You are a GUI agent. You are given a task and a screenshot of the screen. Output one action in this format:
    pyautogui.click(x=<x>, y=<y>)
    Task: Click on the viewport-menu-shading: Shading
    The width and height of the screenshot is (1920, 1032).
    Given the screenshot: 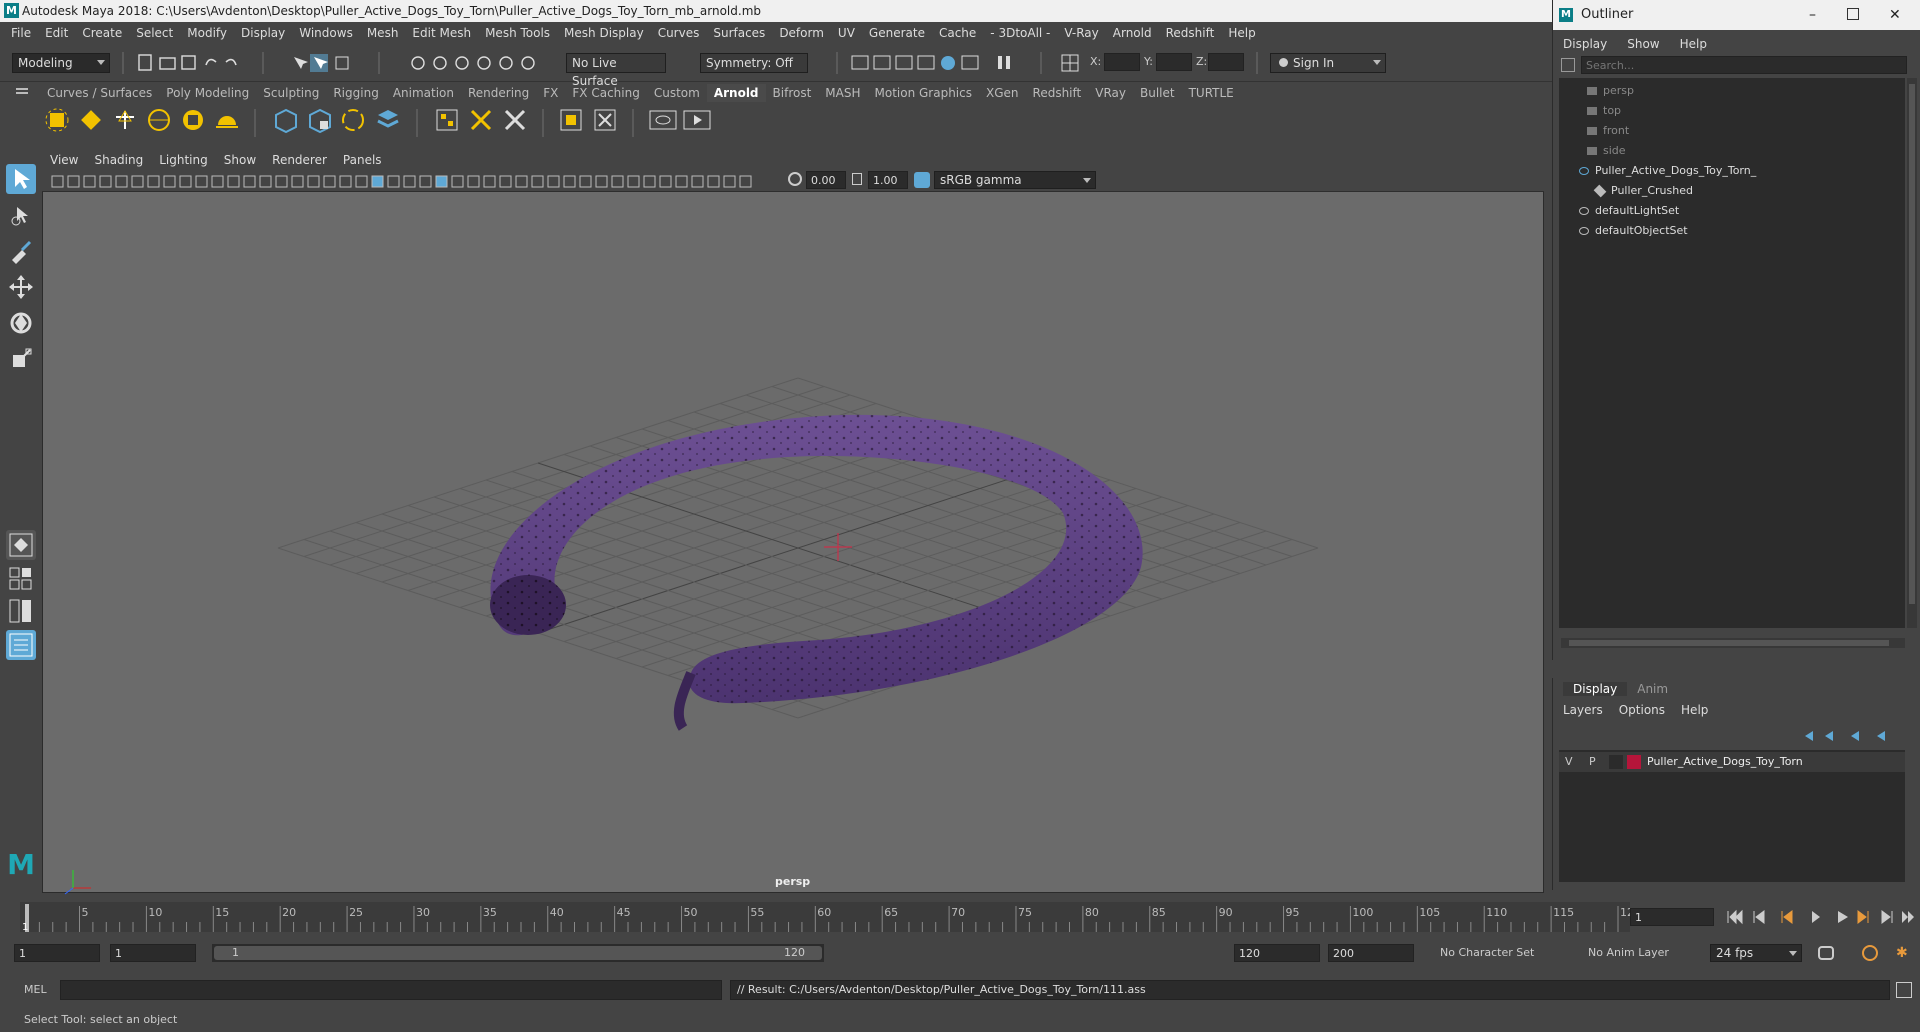 What is the action you would take?
    pyautogui.click(x=118, y=160)
    